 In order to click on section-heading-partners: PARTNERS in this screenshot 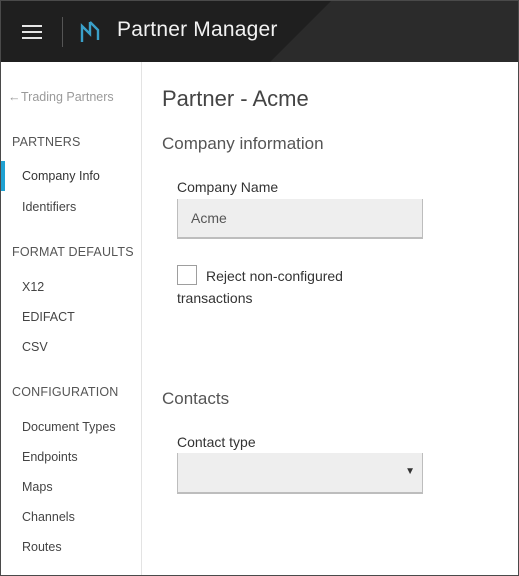, I will do `click(46, 142)`.